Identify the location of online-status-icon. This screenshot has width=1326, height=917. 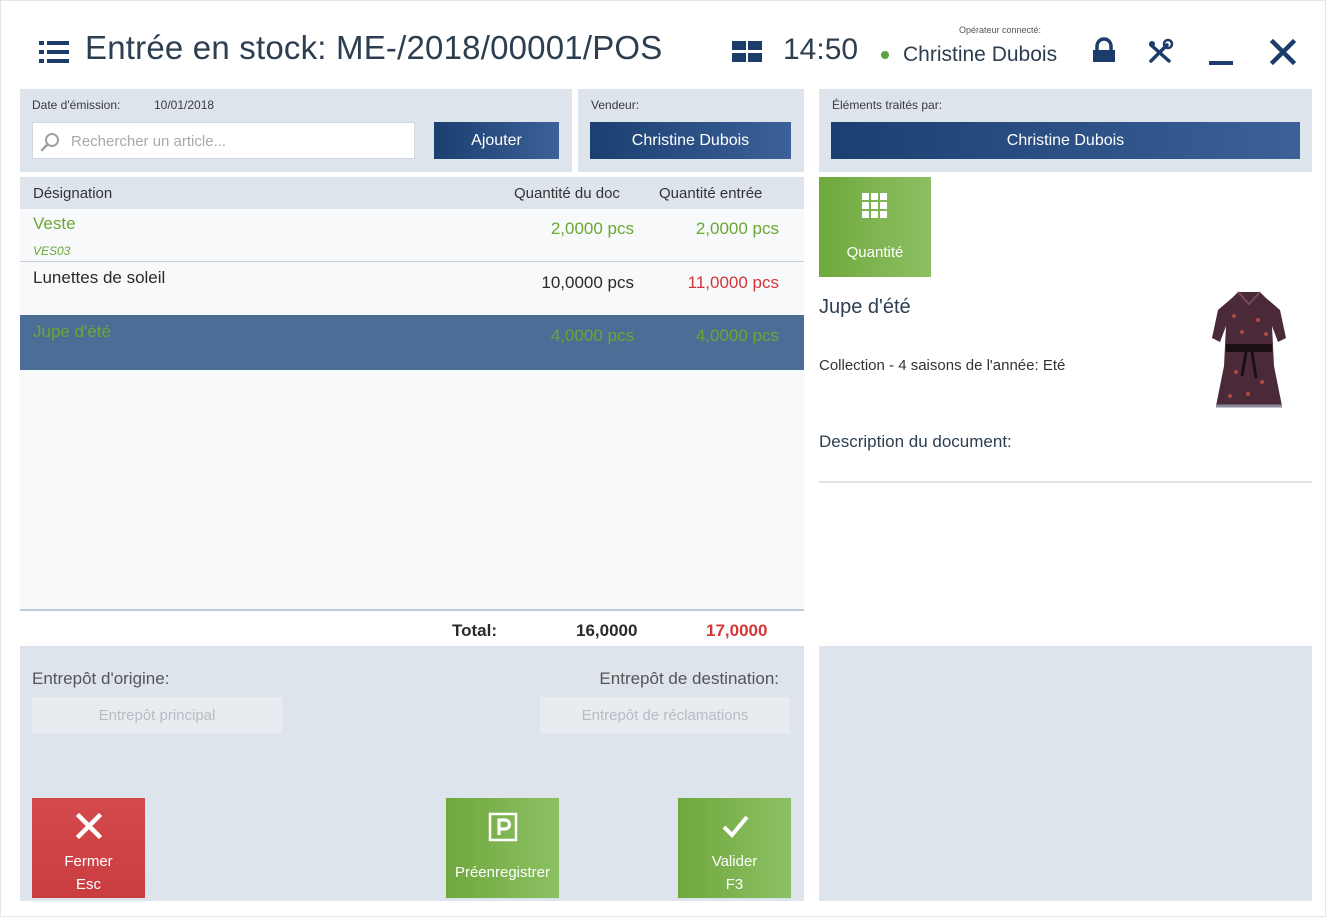
(885, 55).